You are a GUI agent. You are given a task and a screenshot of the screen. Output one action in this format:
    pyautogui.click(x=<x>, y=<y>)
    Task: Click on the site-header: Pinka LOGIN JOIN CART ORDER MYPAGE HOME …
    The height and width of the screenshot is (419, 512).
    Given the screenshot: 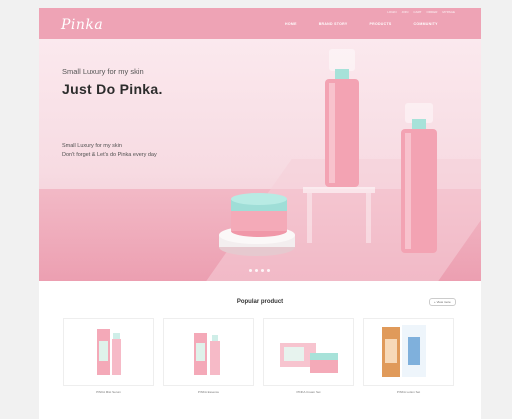 What is the action you would take?
    pyautogui.click(x=260, y=23)
    